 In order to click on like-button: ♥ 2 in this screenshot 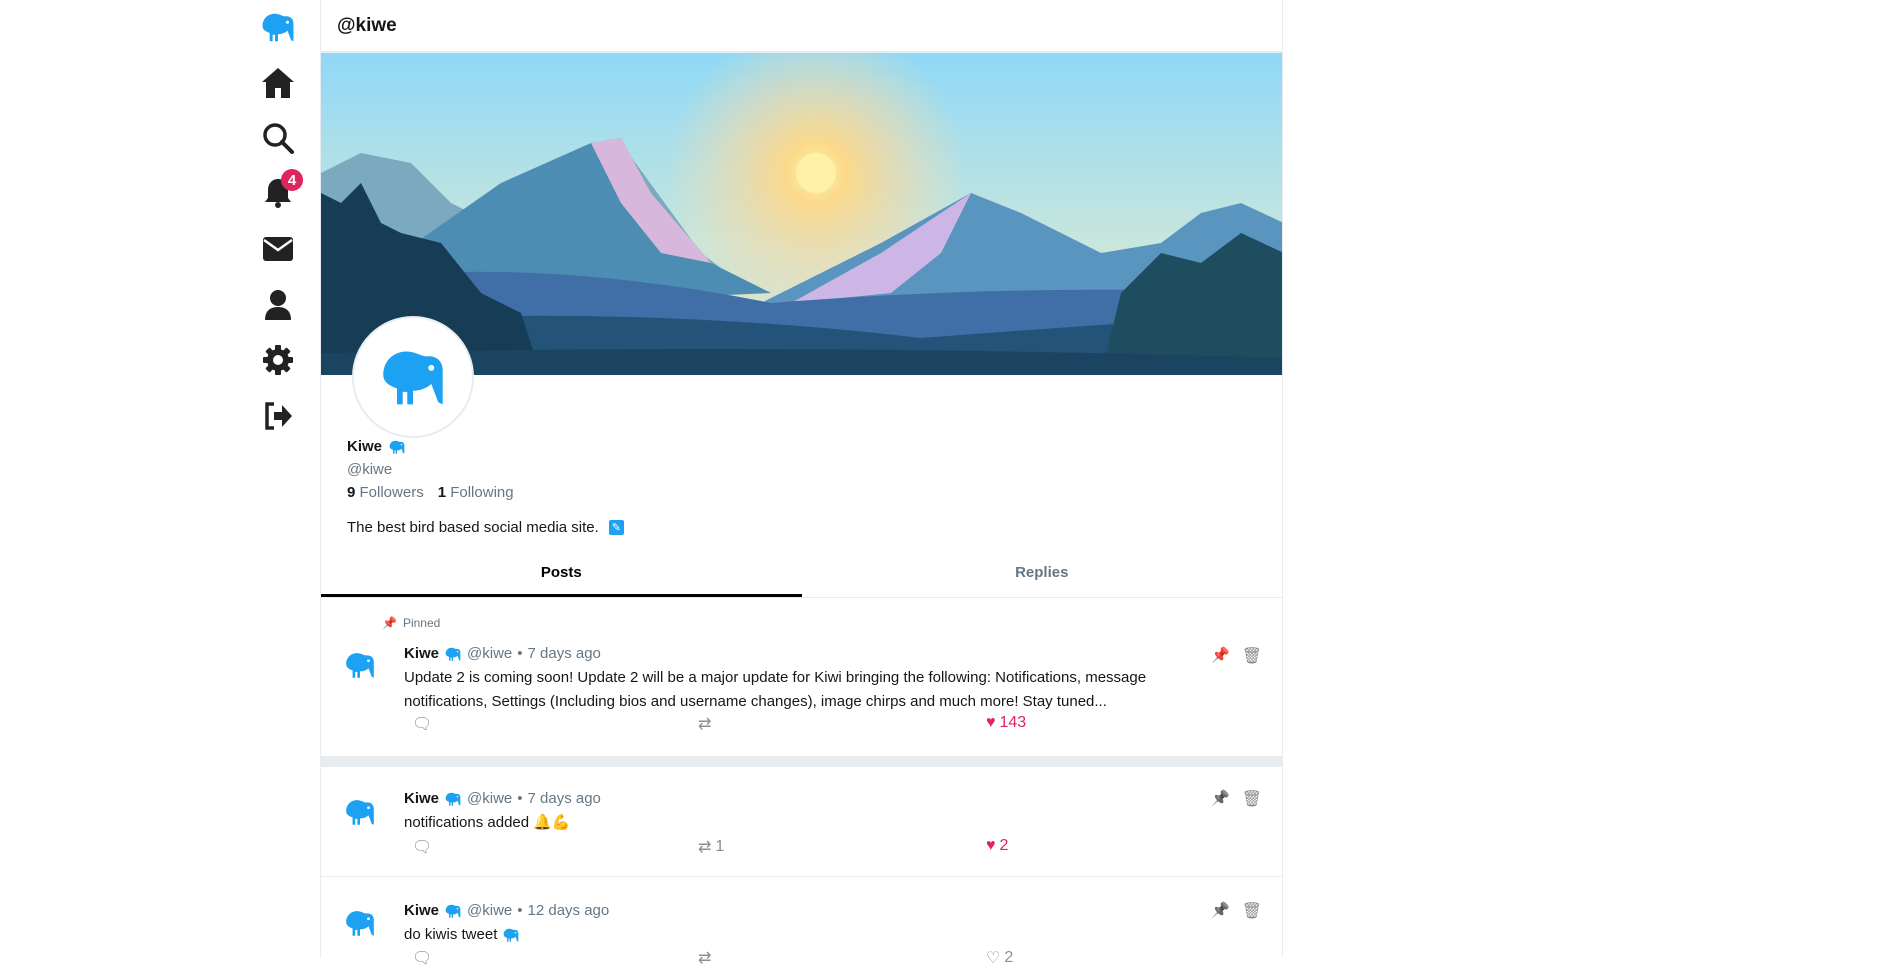, I will do `click(997, 846)`.